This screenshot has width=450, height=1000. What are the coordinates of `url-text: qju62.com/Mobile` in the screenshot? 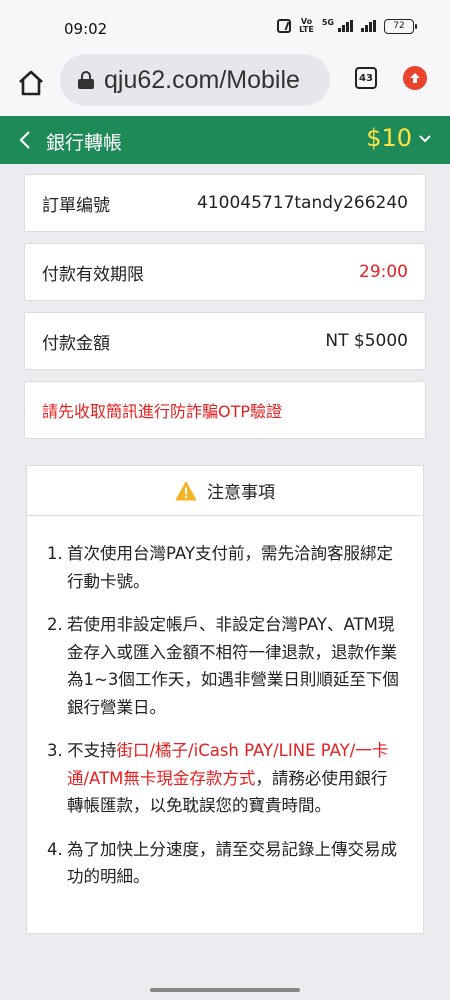 It's located at (202, 79).